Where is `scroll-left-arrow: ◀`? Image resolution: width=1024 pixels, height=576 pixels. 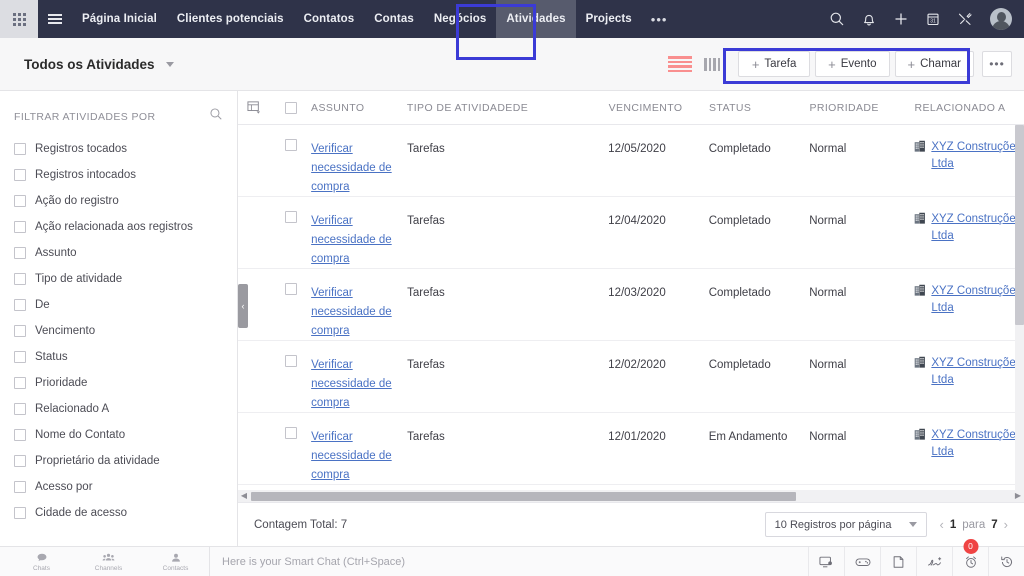
scroll-left-arrow: ◀ is located at coordinates (244, 496).